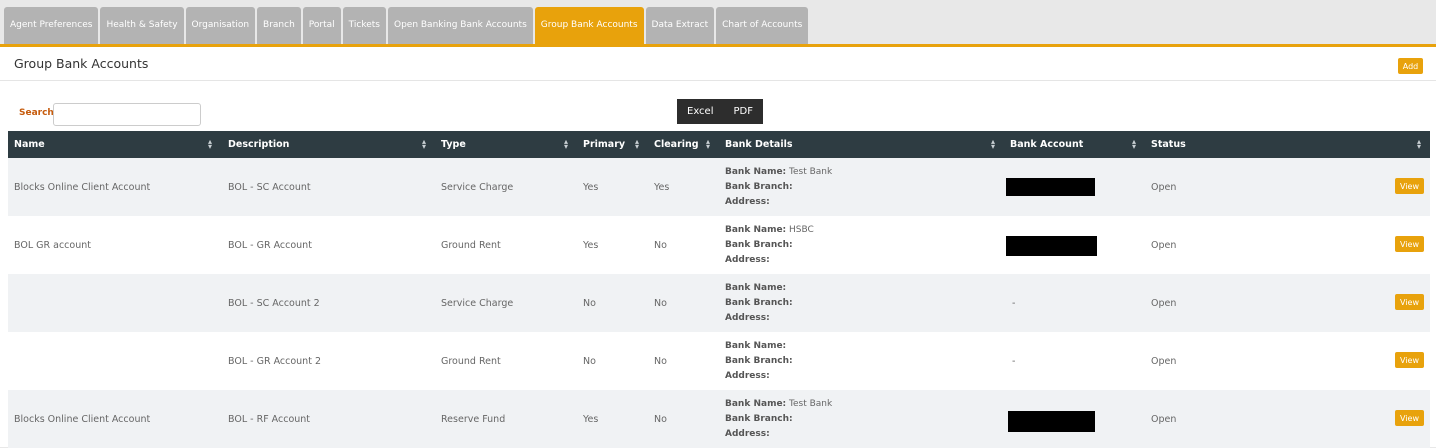 The image size is (1436, 448). Describe the element at coordinates (36, 113) in the screenshot. I see `search-label: Search` at that location.